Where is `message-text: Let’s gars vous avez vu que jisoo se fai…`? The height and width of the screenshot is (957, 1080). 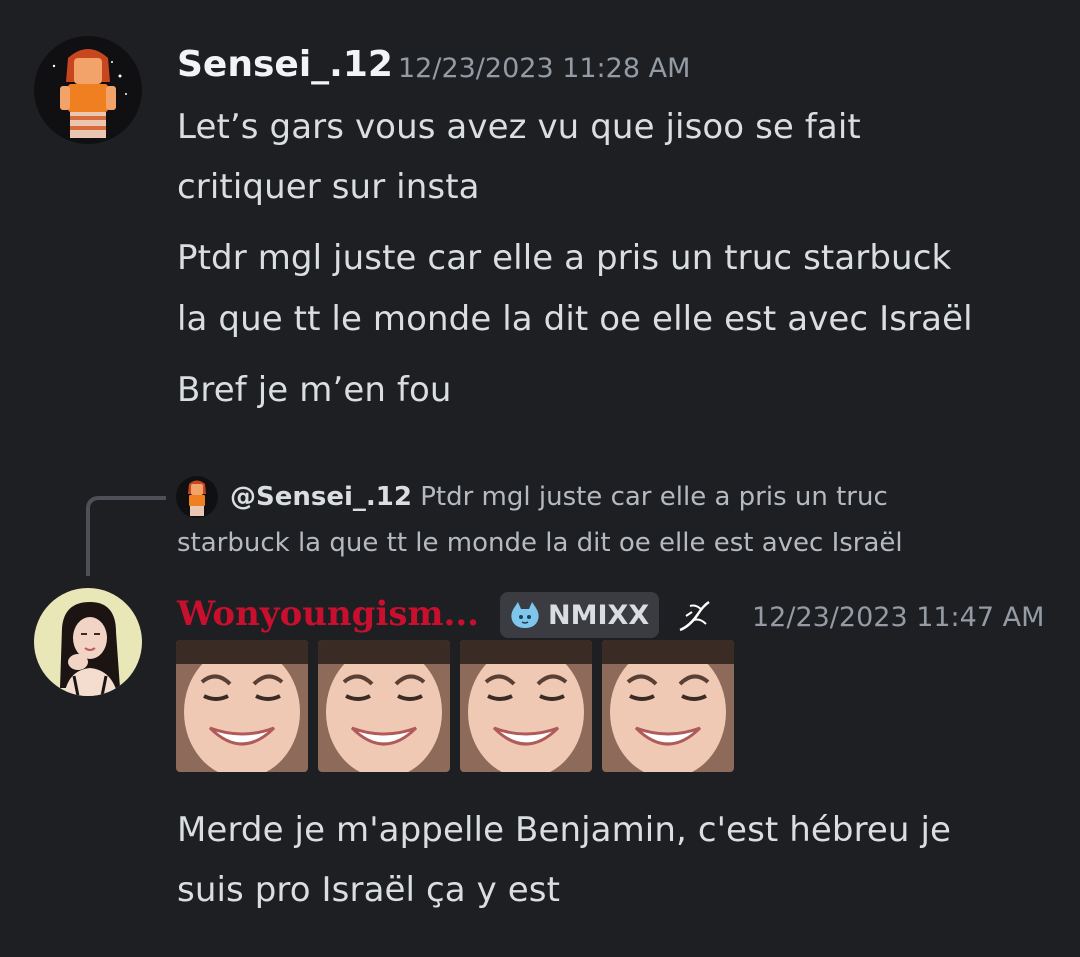
message-text: Let’s gars vous avez vu que jisoo se fai… is located at coordinates (519, 127).